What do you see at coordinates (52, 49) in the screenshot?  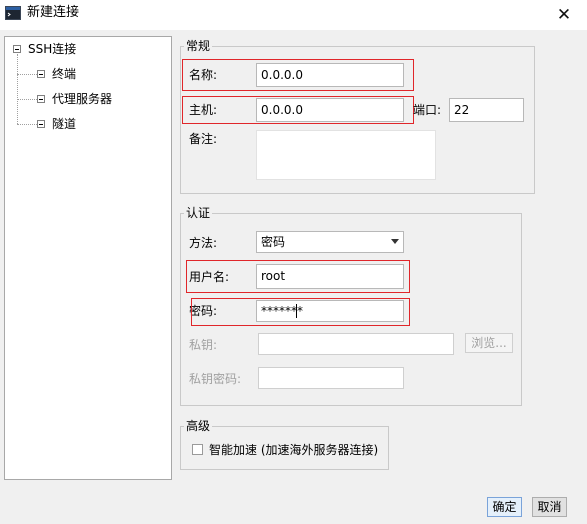 I see `tree-item-ssh-connection: SSH连接` at bounding box center [52, 49].